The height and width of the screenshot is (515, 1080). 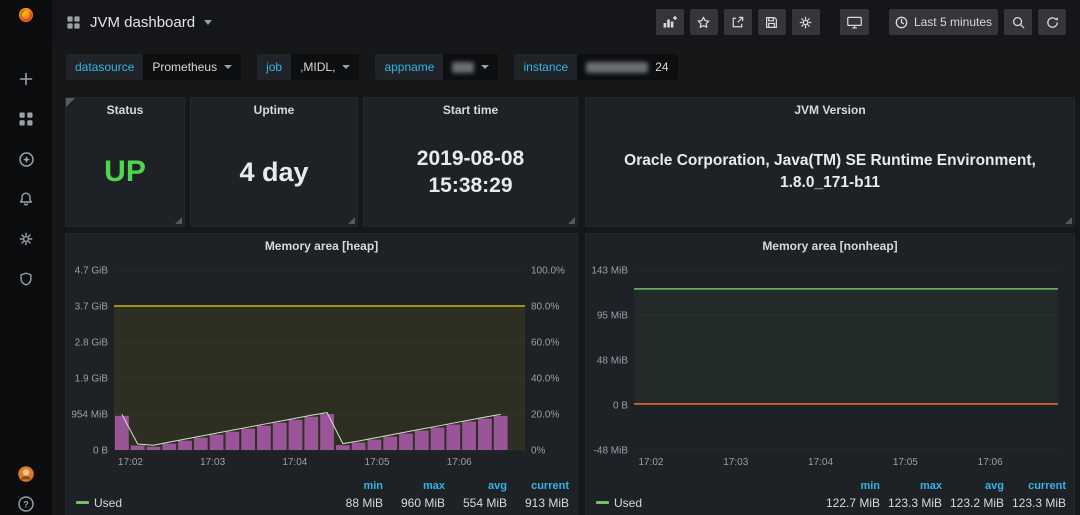 What do you see at coordinates (364, 502) in the screenshot?
I see `legend-value: 88 MiB` at bounding box center [364, 502].